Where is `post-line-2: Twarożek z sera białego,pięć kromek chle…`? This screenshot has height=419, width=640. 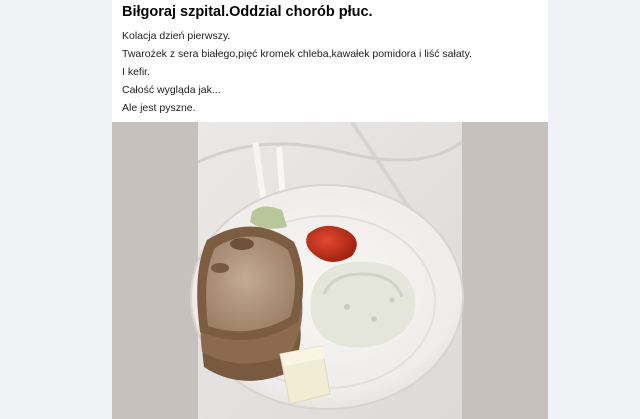
post-line-2: Twarożek z sera białego,pięć kromek chle… is located at coordinates (297, 54).